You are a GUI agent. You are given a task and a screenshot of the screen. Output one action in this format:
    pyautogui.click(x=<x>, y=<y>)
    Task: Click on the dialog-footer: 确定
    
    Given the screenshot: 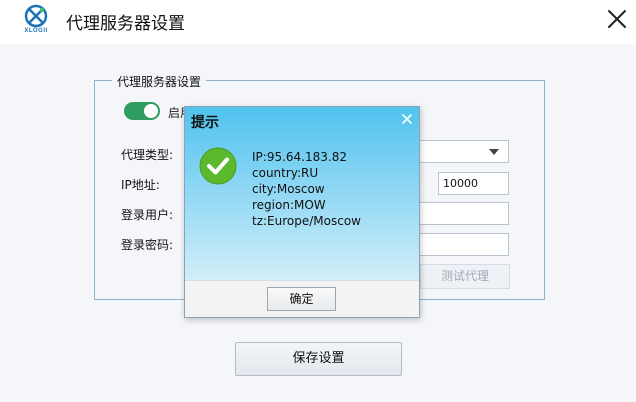 What is the action you would take?
    pyautogui.click(x=302, y=298)
    